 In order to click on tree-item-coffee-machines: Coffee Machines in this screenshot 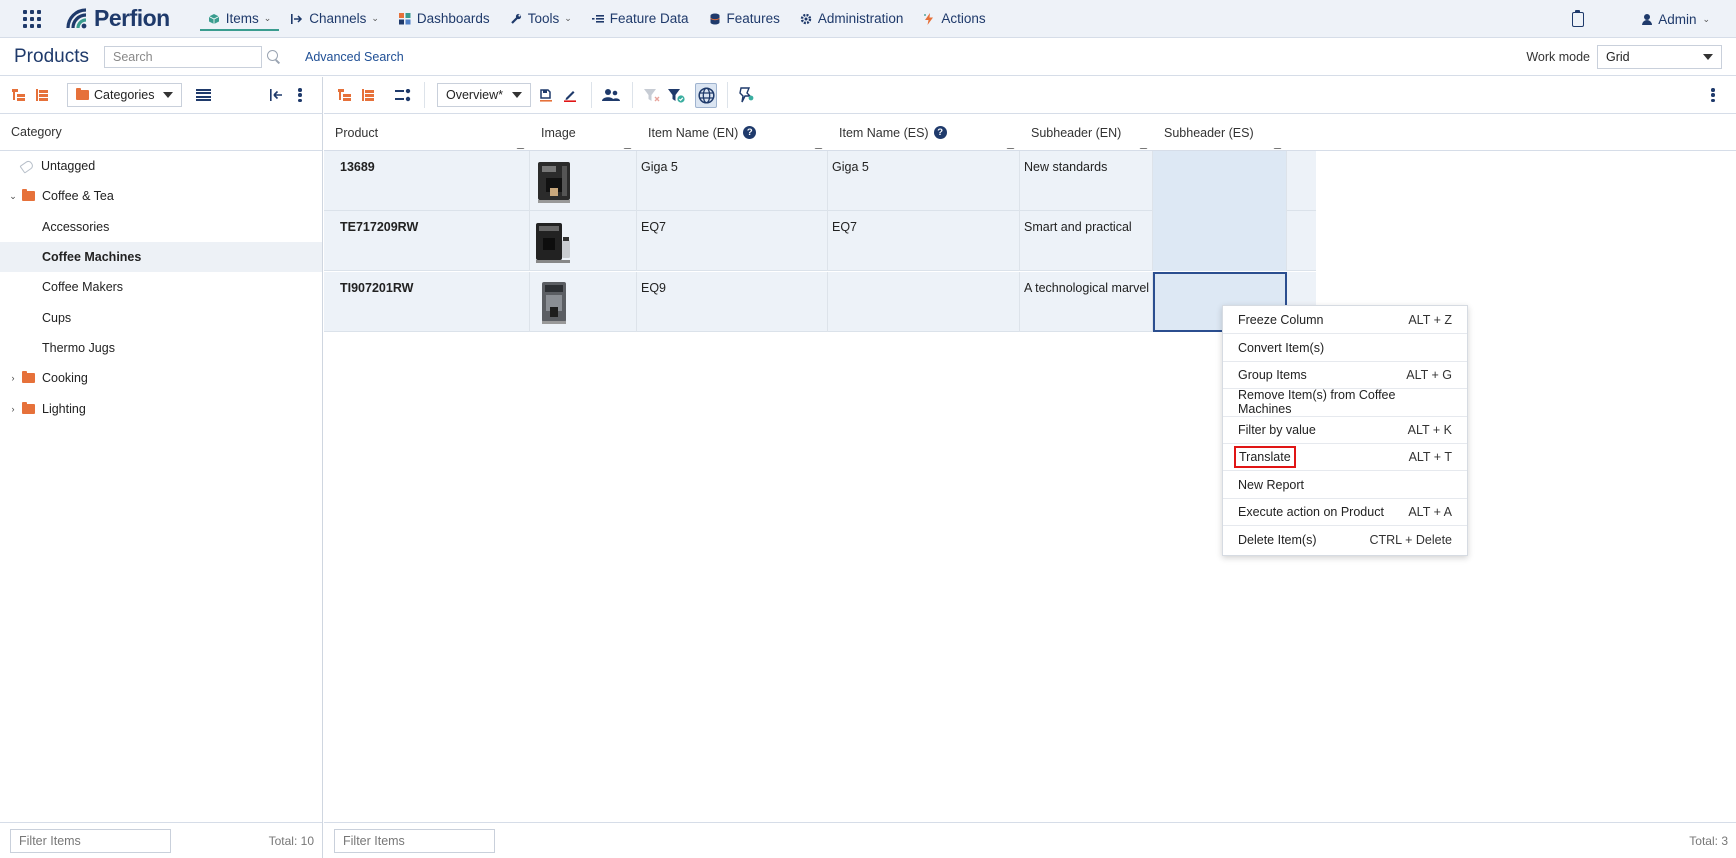, I will do `click(161, 257)`.